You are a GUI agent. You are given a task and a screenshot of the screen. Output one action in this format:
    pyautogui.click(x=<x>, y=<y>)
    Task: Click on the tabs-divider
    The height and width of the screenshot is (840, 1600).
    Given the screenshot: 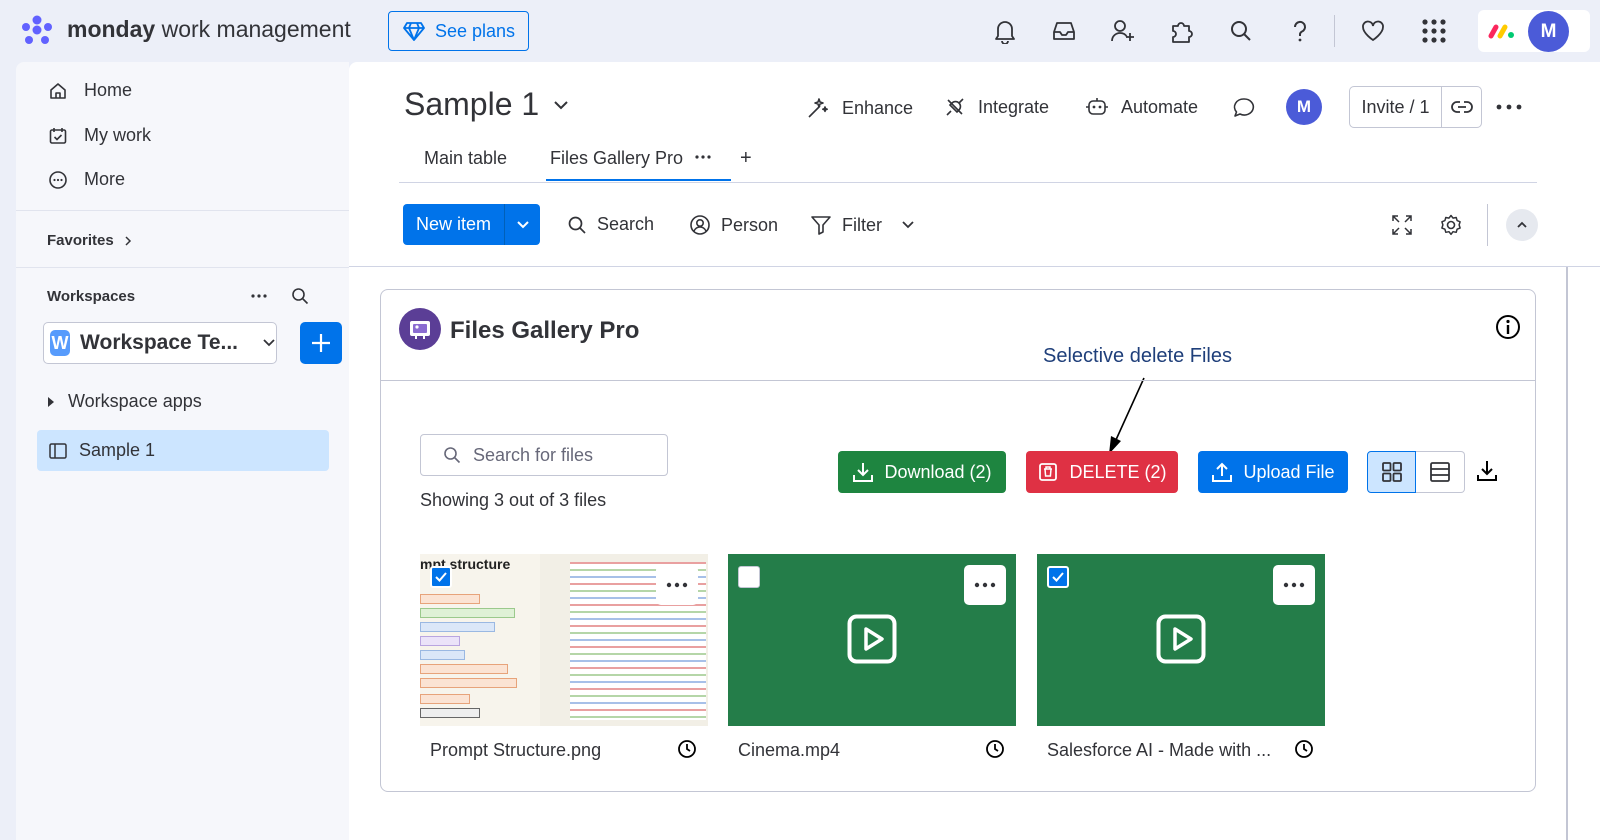 What is the action you would take?
    pyautogui.click(x=968, y=182)
    